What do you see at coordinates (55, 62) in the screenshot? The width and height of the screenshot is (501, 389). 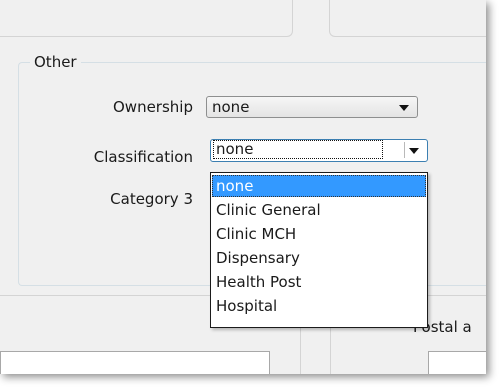 I see `groupbox-title: Other` at bounding box center [55, 62].